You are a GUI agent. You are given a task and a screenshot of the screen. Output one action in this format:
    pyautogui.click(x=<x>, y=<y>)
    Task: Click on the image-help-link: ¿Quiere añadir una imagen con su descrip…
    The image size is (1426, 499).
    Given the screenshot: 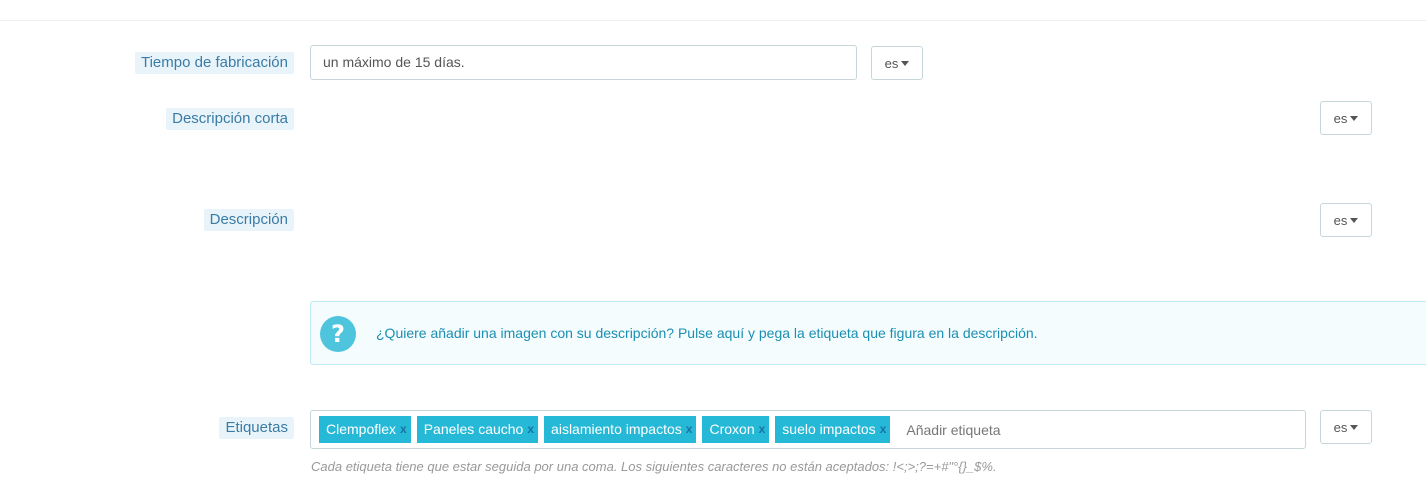 What is the action you would take?
    pyautogui.click(x=707, y=333)
    